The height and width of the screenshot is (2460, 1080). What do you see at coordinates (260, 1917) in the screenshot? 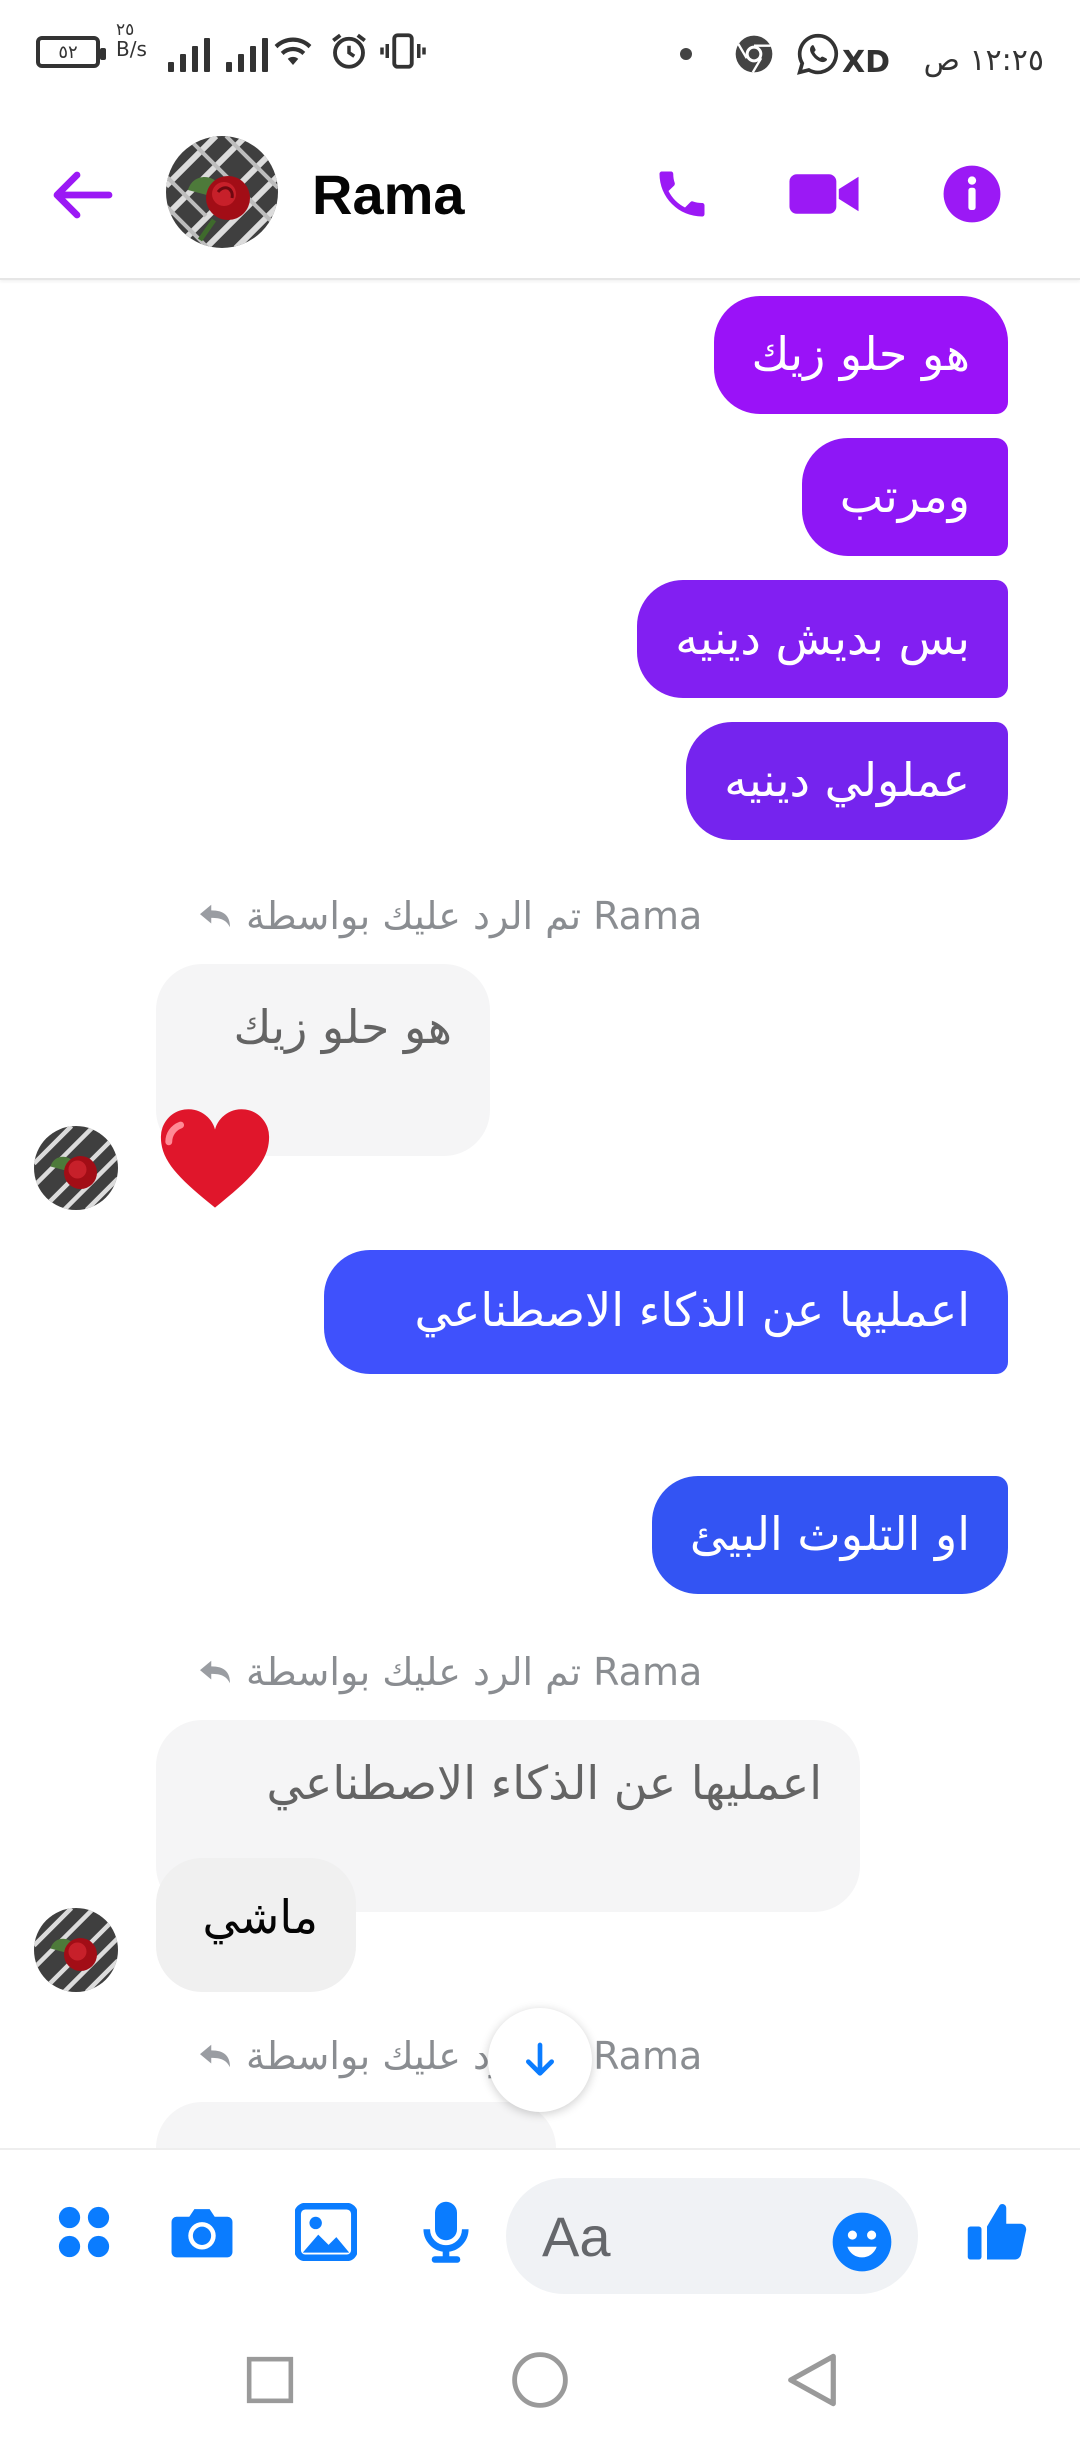
I see `message-text: ماشي` at bounding box center [260, 1917].